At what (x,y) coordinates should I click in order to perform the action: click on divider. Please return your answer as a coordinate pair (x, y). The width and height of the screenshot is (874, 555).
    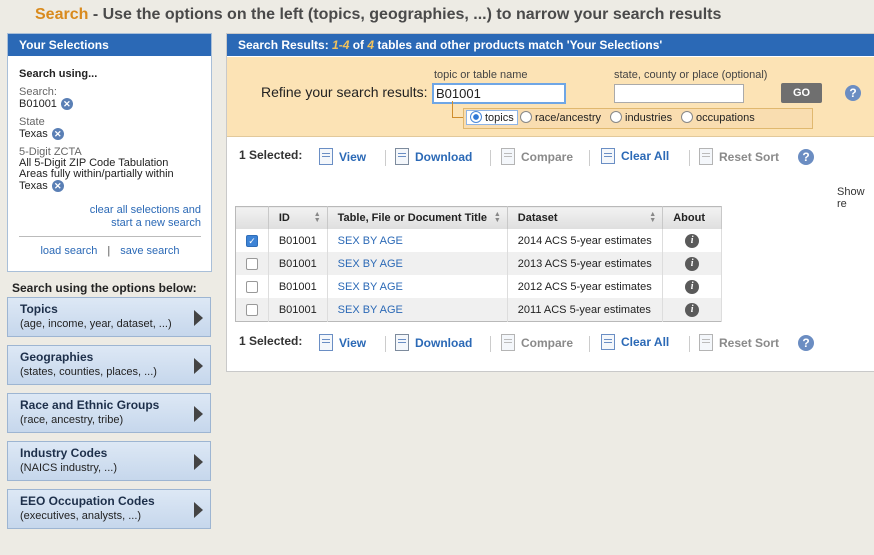
    Looking at the image, I should click on (110, 237).